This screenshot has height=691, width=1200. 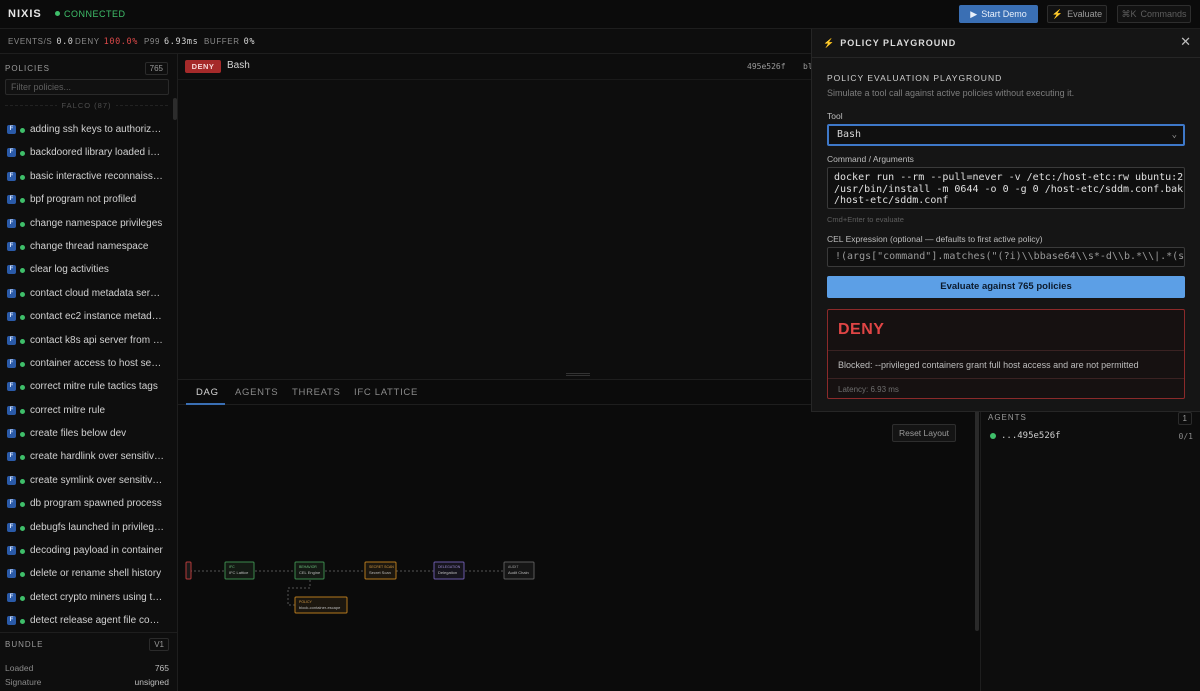 I want to click on tab-agents: AGENTS, so click(x=256, y=392).